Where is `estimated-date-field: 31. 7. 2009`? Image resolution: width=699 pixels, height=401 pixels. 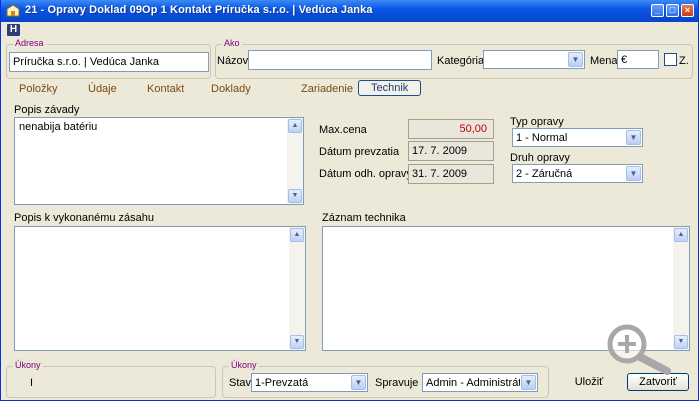 estimated-date-field: 31. 7. 2009 is located at coordinates (451, 174).